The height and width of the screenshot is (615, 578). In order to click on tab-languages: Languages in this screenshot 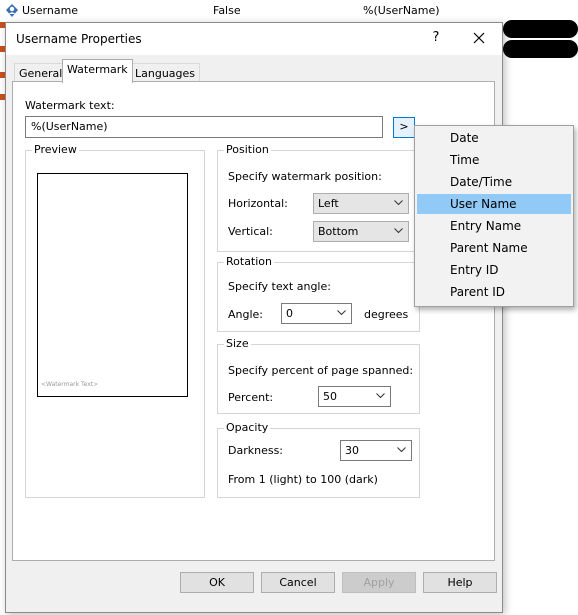, I will do `click(165, 73)`.